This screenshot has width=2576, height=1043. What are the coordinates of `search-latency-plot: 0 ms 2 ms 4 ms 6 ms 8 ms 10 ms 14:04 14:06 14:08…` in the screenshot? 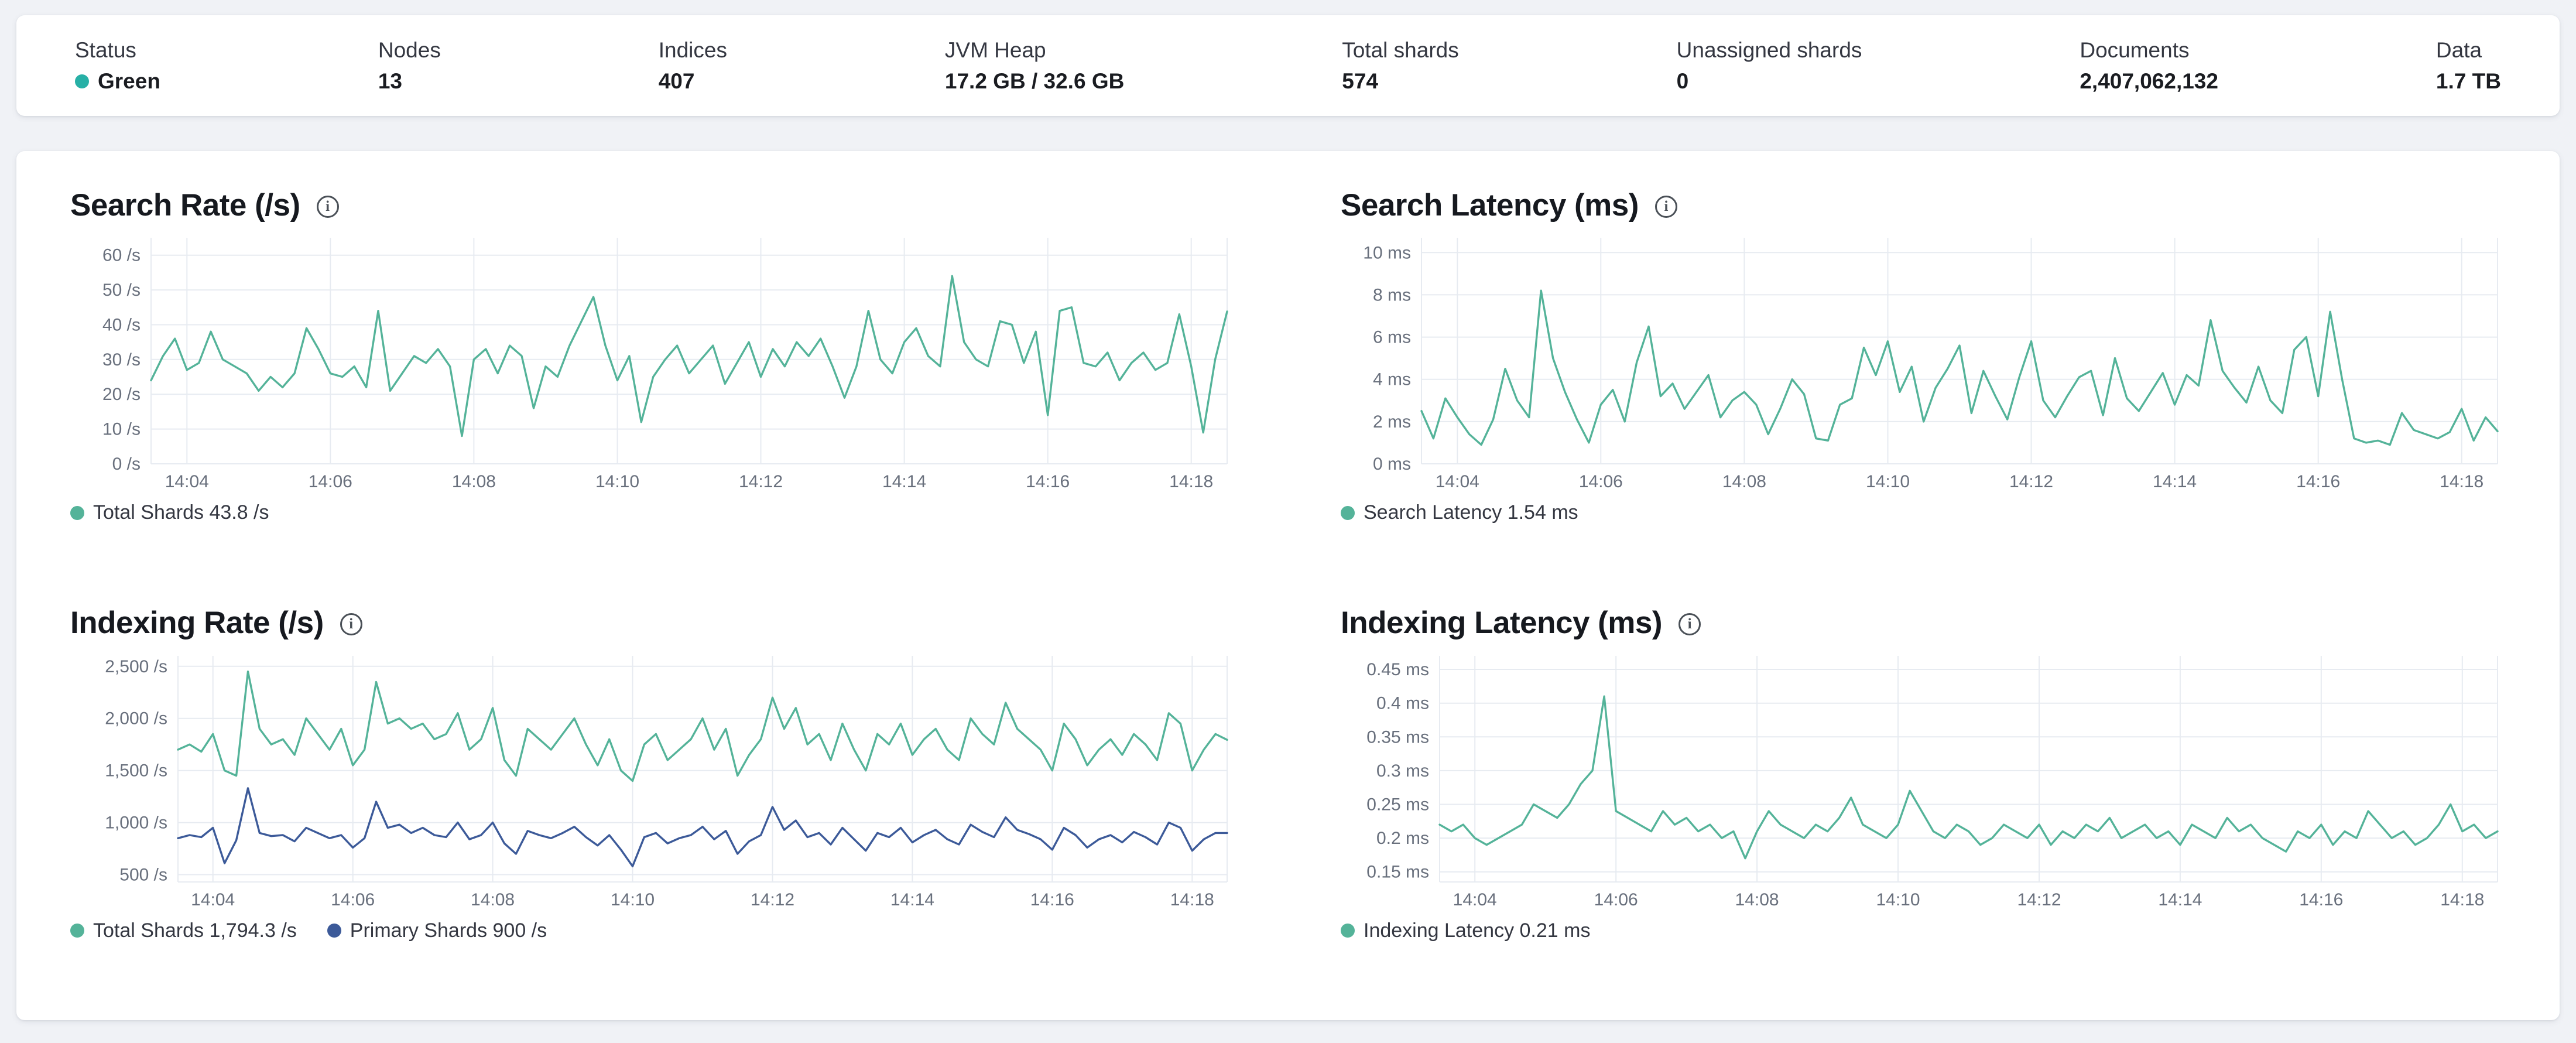 It's located at (1923, 365).